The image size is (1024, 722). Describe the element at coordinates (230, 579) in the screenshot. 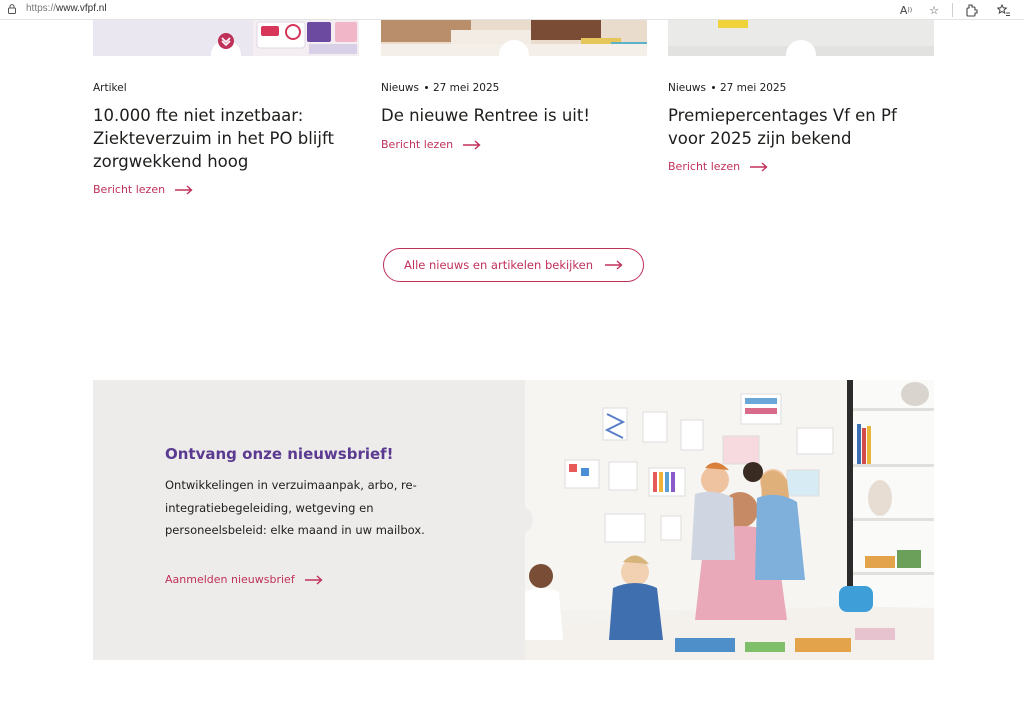

I see `newsletter-signup-label: Aanmelden nieuwsbrief` at that location.